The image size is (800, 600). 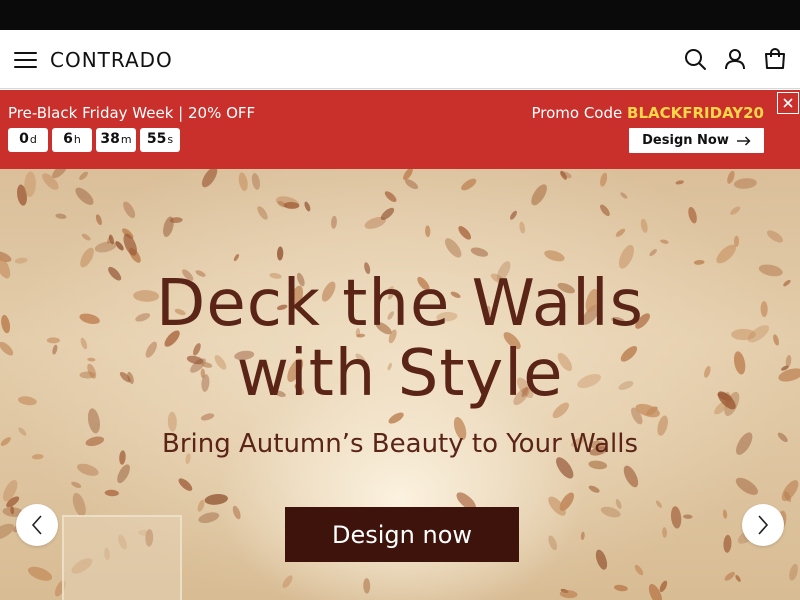 What do you see at coordinates (743, 140) in the screenshot?
I see `arrow-right-icon` at bounding box center [743, 140].